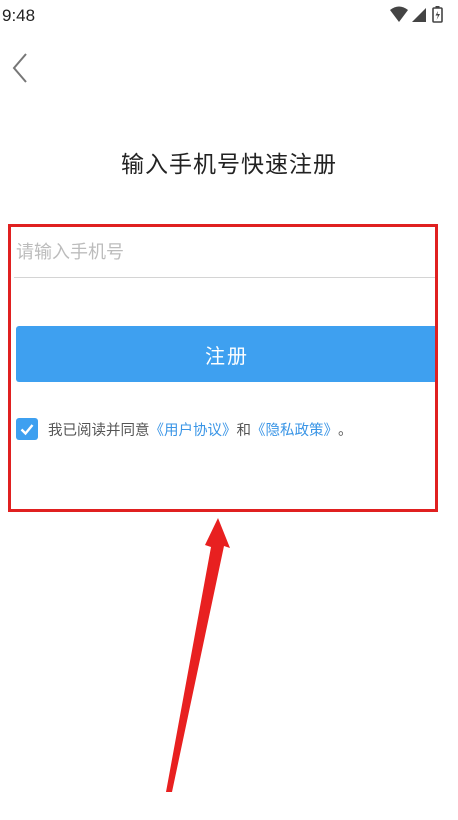 Image resolution: width=458 pixels, height=820 pixels. What do you see at coordinates (229, 16) in the screenshot?
I see `status-bar: 9:48` at bounding box center [229, 16].